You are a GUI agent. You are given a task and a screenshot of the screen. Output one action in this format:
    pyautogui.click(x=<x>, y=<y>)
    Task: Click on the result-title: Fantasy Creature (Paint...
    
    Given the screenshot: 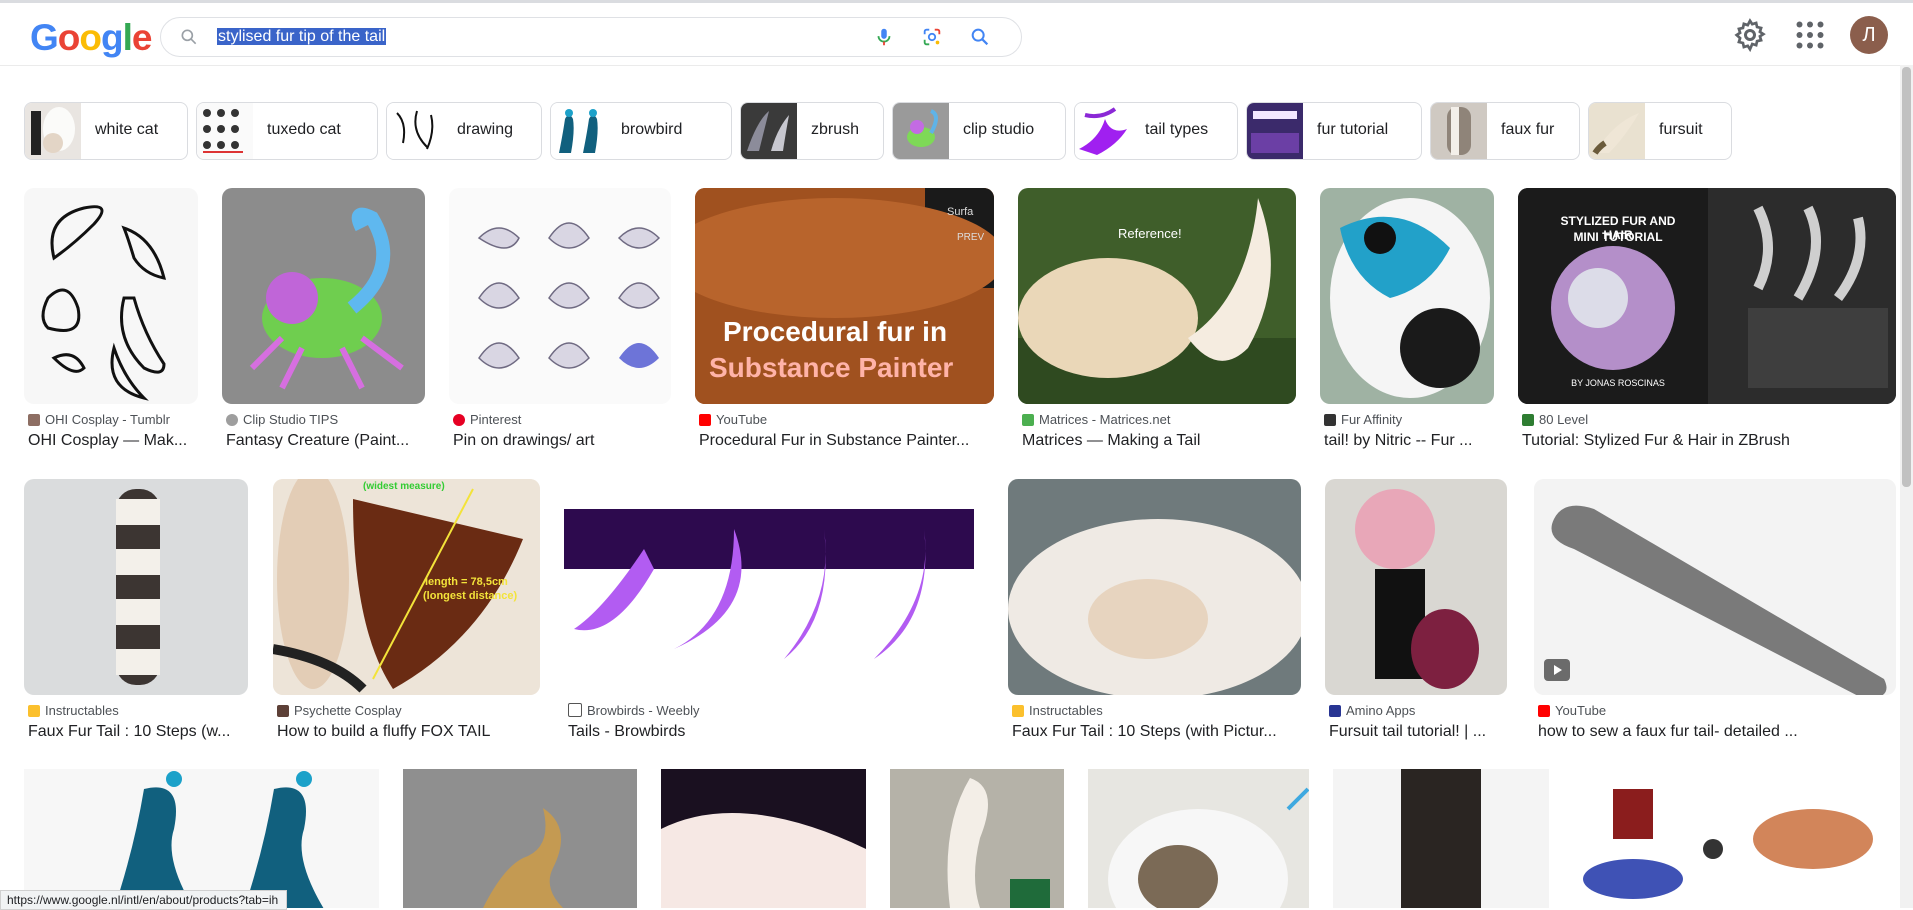 What is the action you would take?
    pyautogui.click(x=326, y=441)
    